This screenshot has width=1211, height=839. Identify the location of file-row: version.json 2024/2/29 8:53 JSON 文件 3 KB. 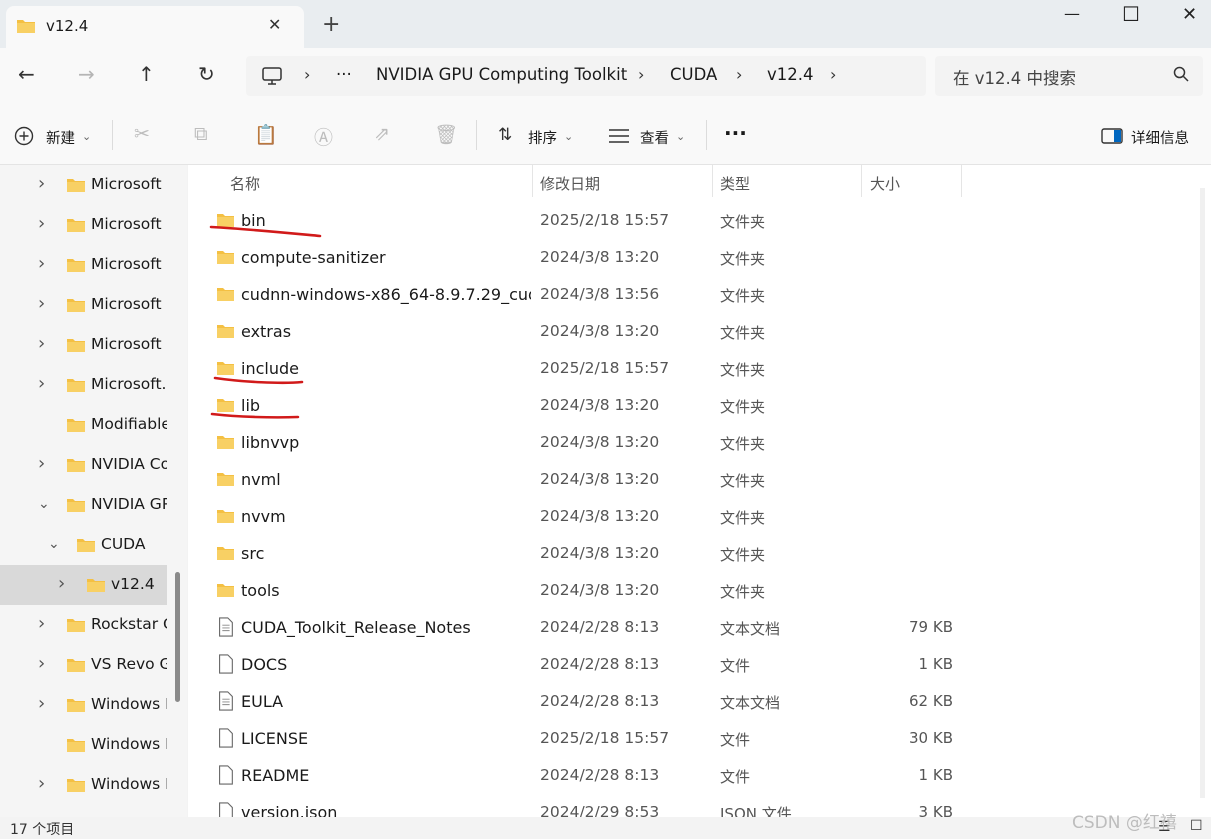
(608, 806).